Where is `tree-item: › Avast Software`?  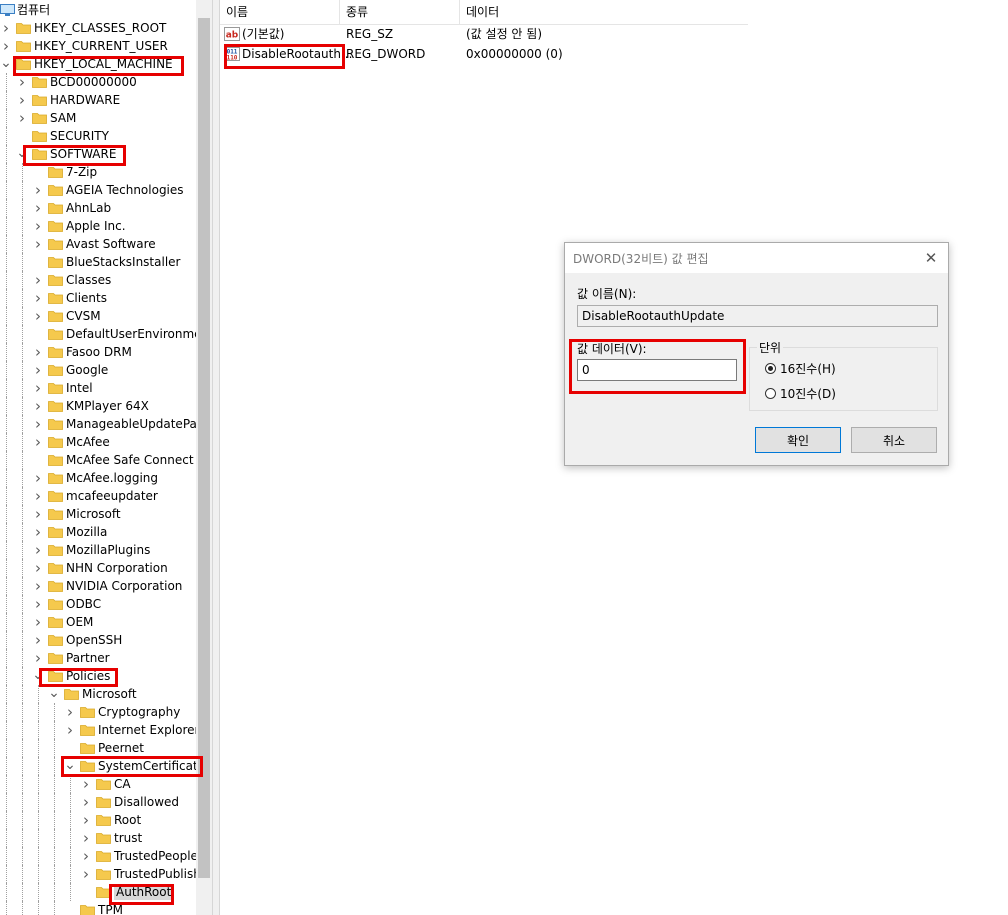
tree-item: › Avast Software is located at coordinates (98, 244).